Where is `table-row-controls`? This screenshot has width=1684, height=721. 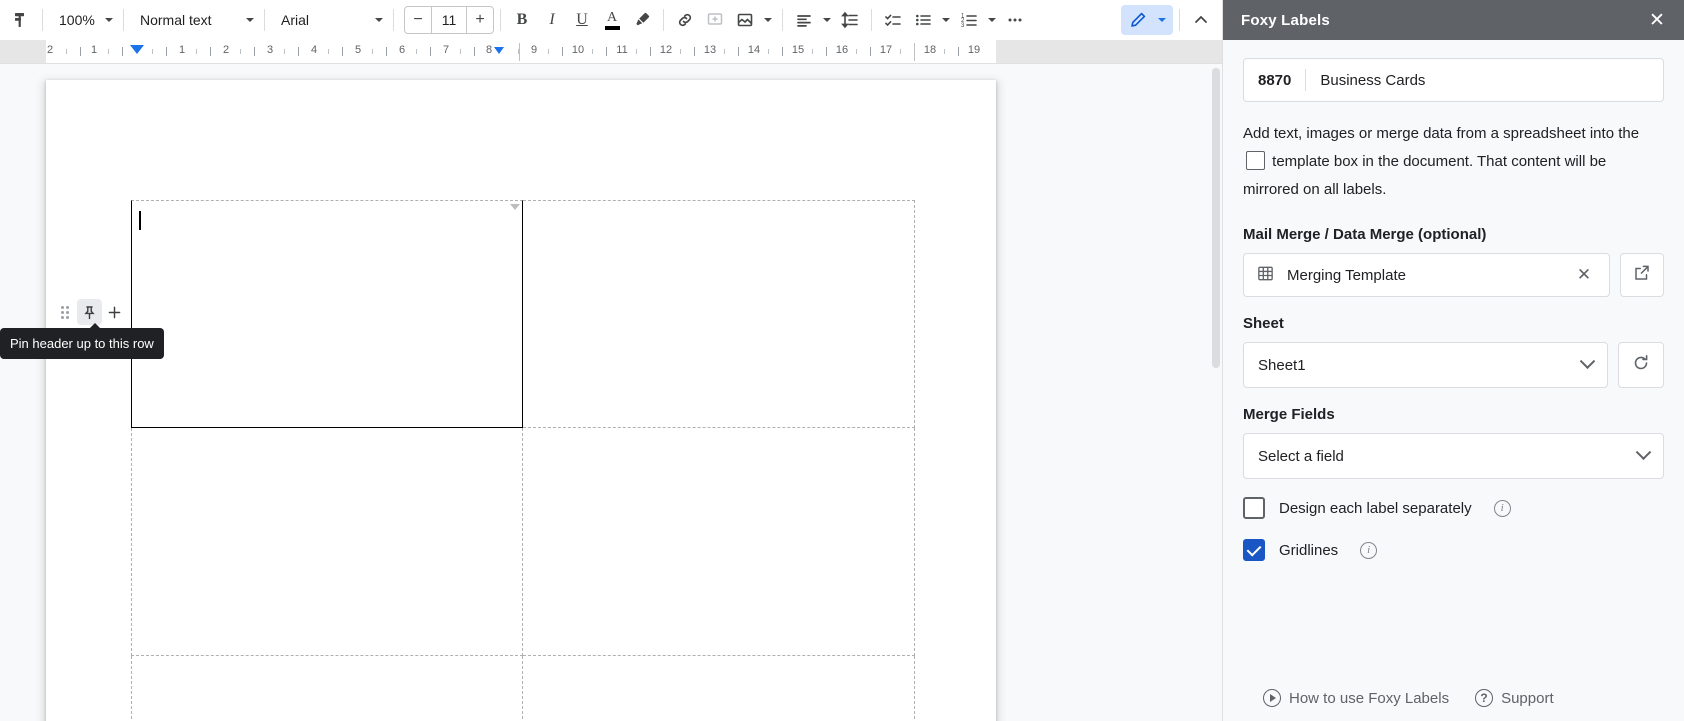 table-row-controls is located at coordinates (89, 312).